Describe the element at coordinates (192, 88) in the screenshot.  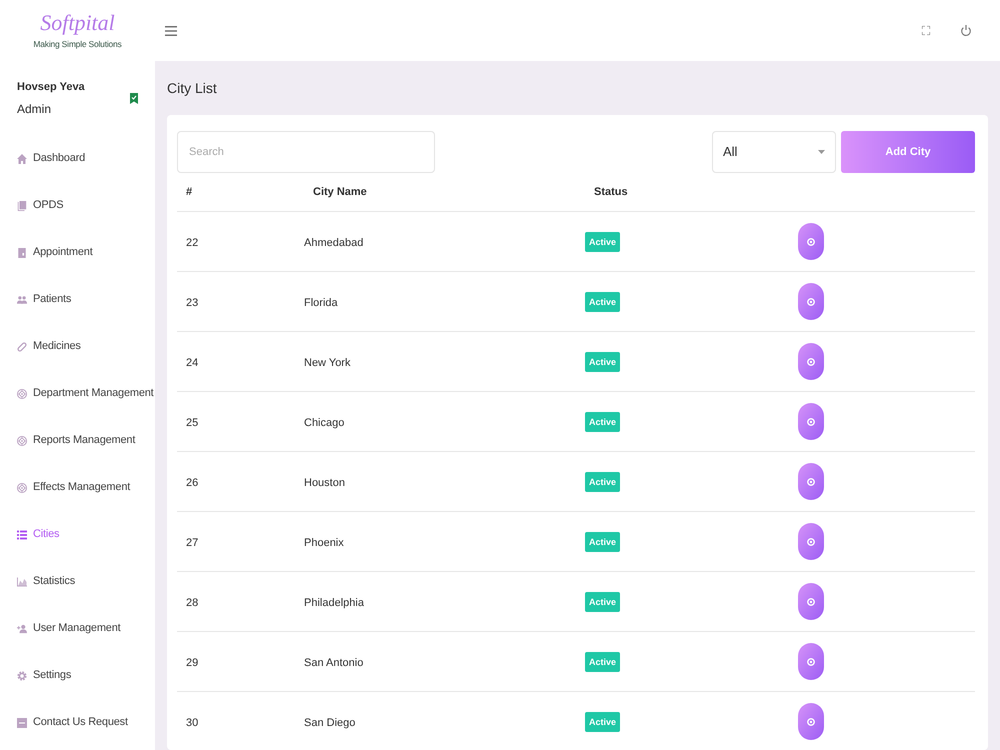
I see `page-title: City List` at that location.